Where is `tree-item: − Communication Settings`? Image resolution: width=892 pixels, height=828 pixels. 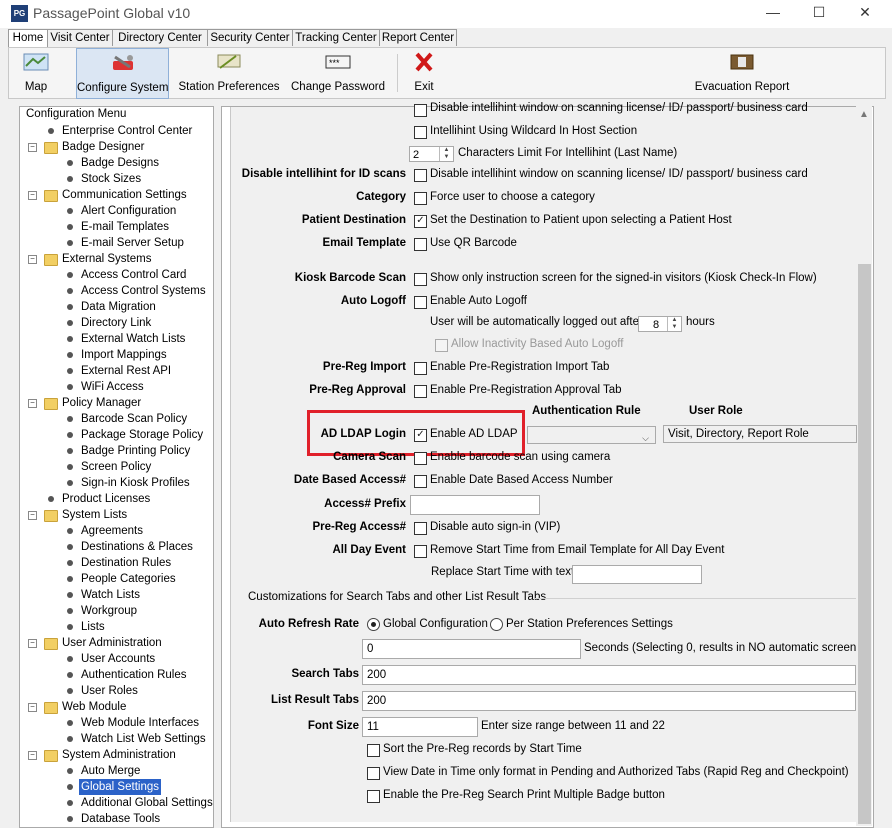 tree-item: − Communication Settings is located at coordinates (115, 195).